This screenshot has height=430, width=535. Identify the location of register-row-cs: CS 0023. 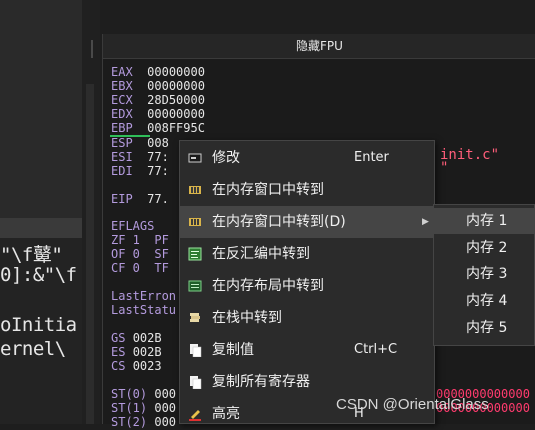
(136, 366).